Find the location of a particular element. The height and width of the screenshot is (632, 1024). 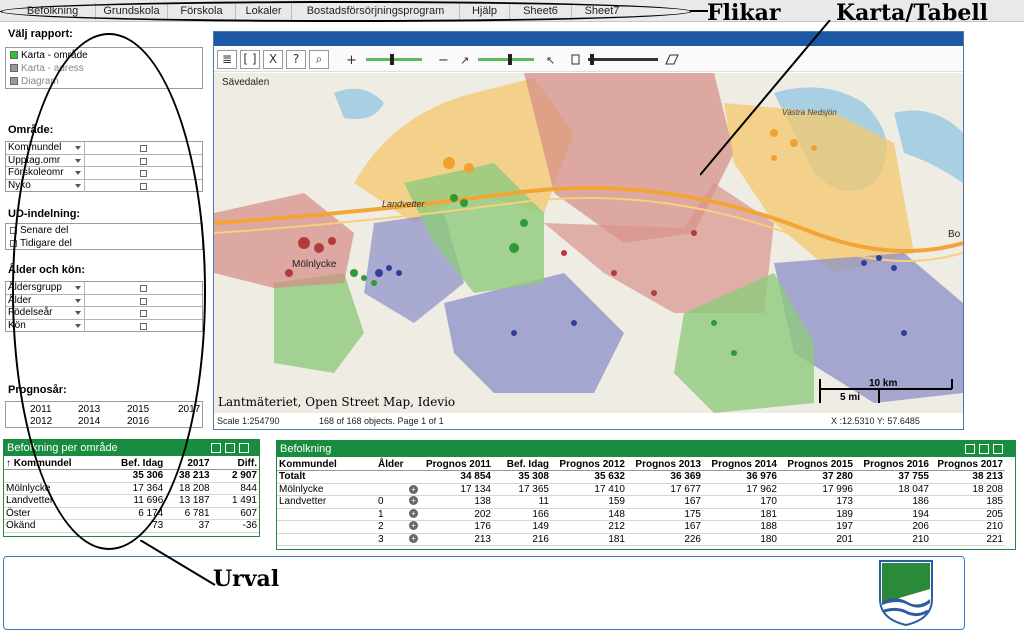

column-header-prognos-2011: Prognos 2011 is located at coordinates (456, 464).